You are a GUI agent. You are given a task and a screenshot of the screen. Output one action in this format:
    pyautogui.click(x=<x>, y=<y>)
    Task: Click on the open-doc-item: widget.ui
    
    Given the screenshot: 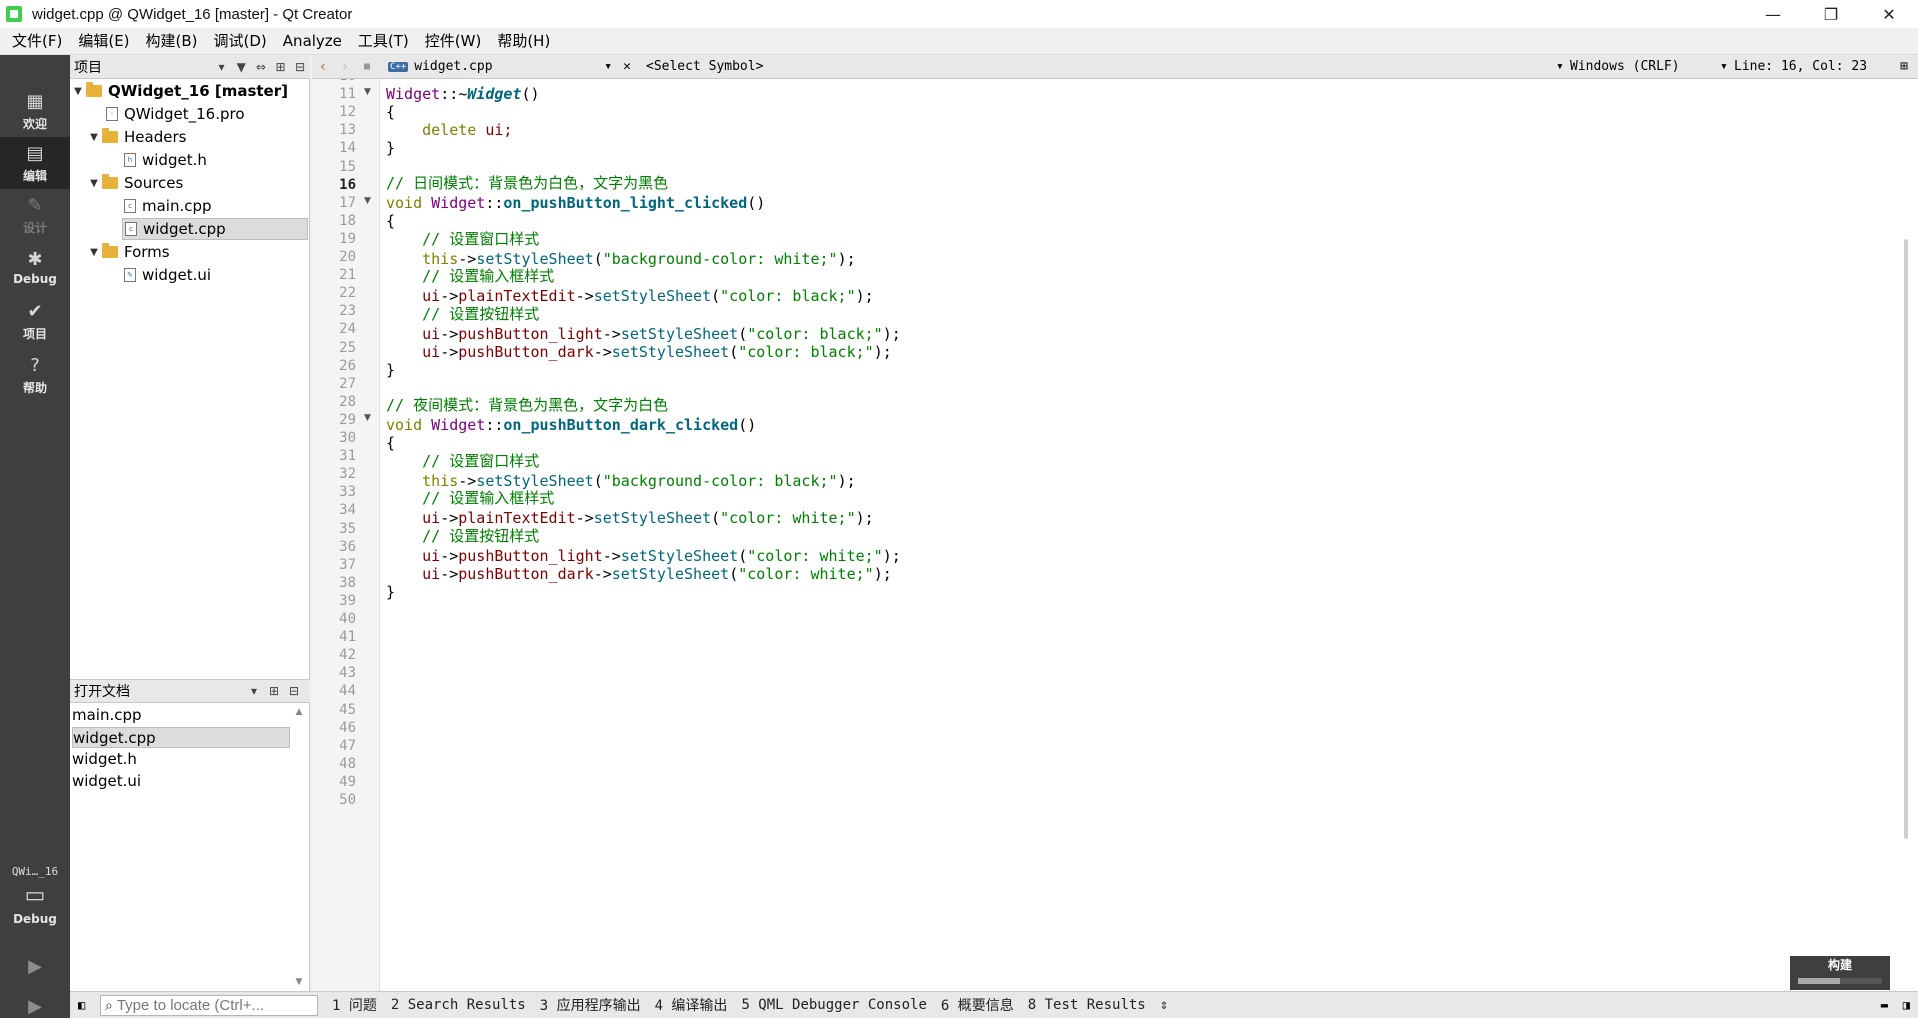 What is the action you would take?
    pyautogui.click(x=181, y=781)
    